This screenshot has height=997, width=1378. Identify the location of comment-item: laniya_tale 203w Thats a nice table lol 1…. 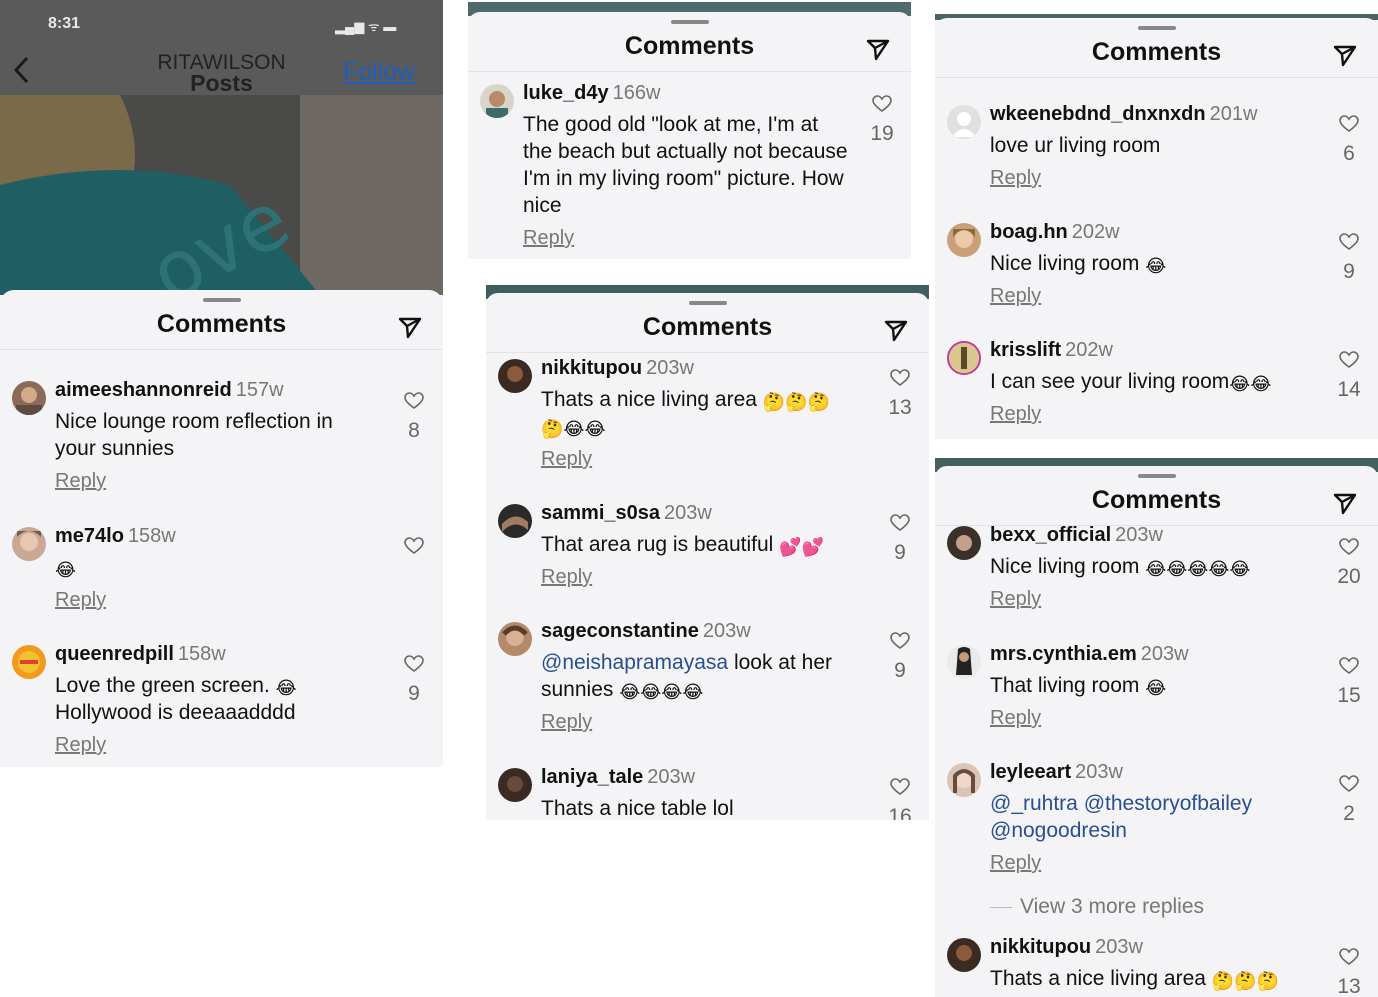
(707, 793).